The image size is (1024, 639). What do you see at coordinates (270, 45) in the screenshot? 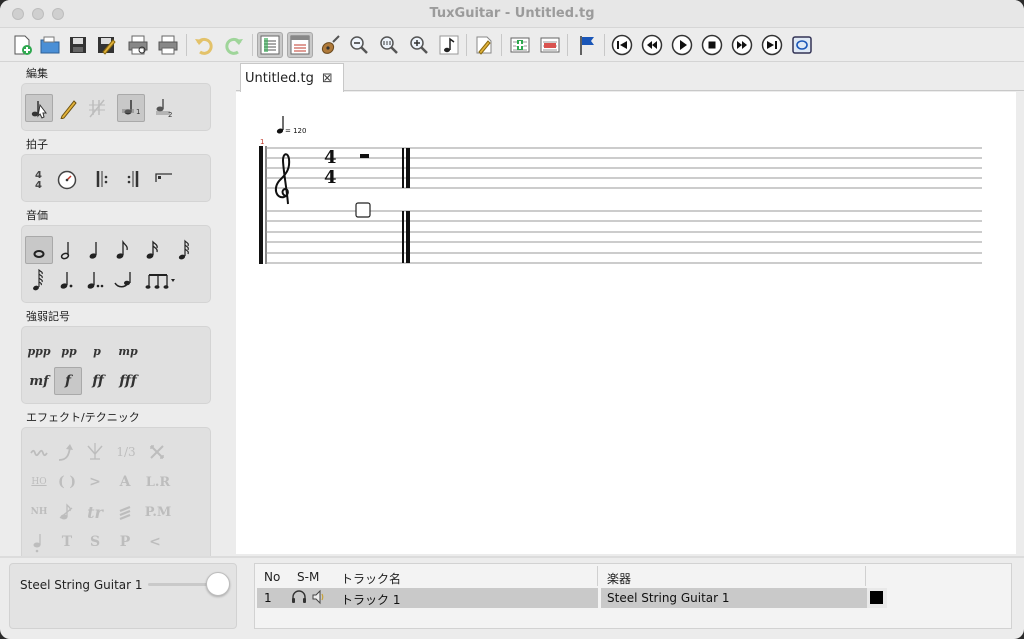
I see `score-view-button` at bounding box center [270, 45].